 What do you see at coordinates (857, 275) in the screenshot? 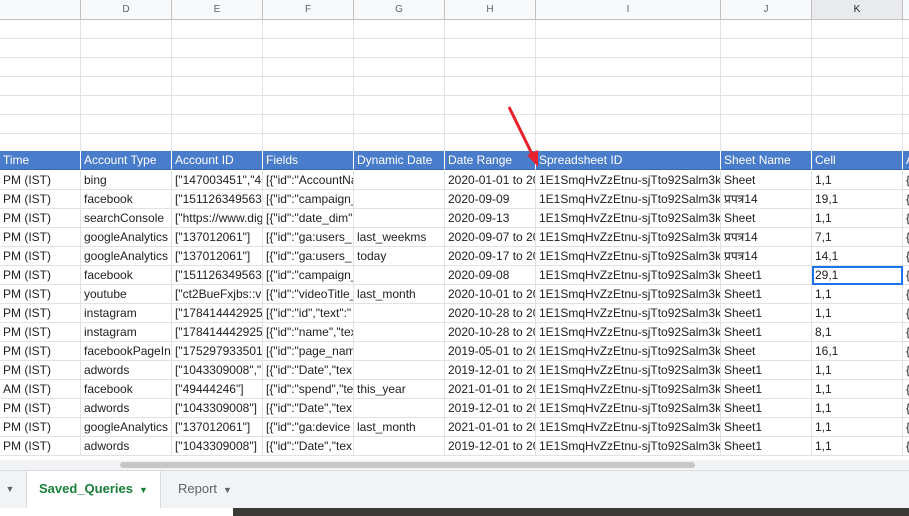
I see `cell-cell: 29,1` at bounding box center [857, 275].